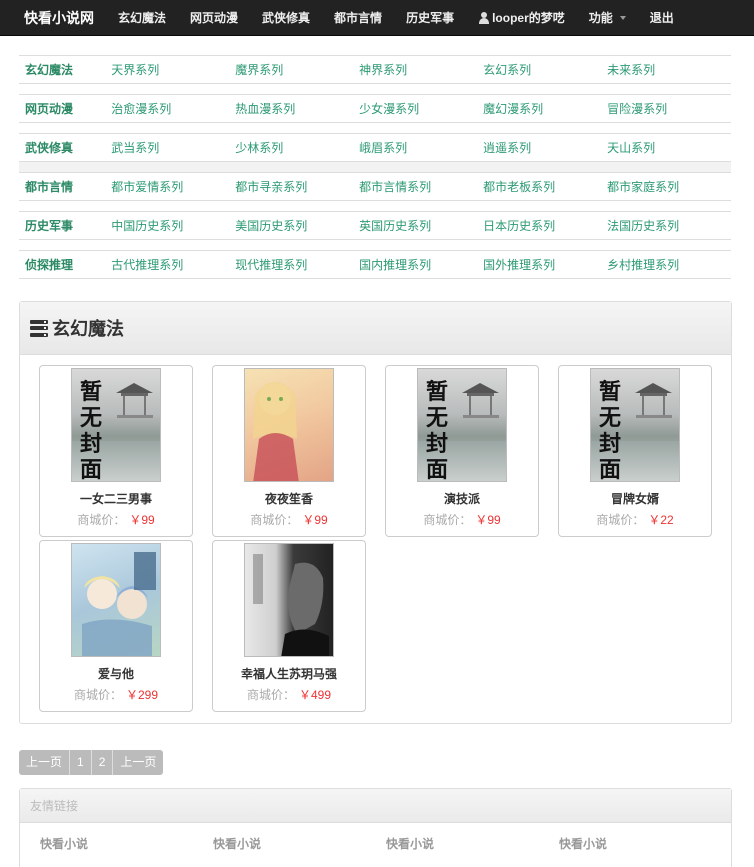 The width and height of the screenshot is (754, 867). I want to click on nav-item-anime: 网页动漫, so click(214, 18).